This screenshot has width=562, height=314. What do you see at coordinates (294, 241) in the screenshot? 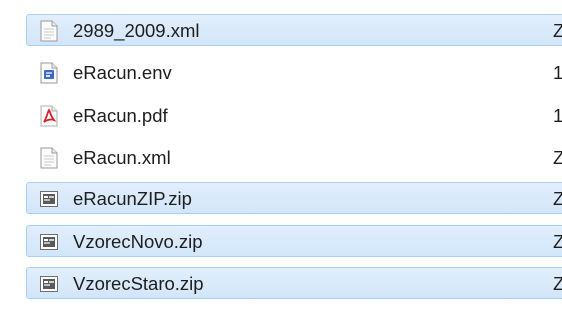
I see `file-row-vzoreconovo-zip: VzorecNovo.zip Z` at bounding box center [294, 241].